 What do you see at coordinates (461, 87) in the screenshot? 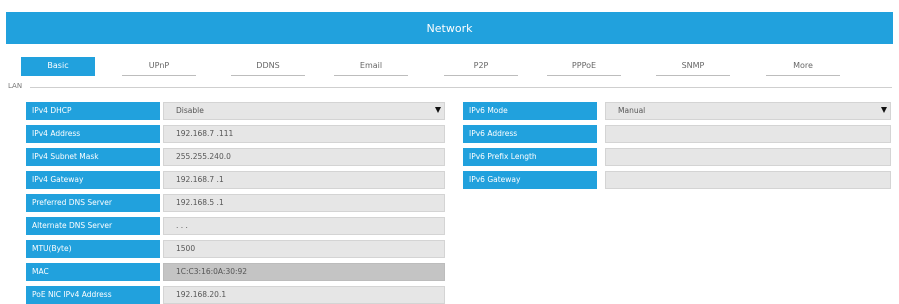
I see `section-divider` at bounding box center [461, 87].